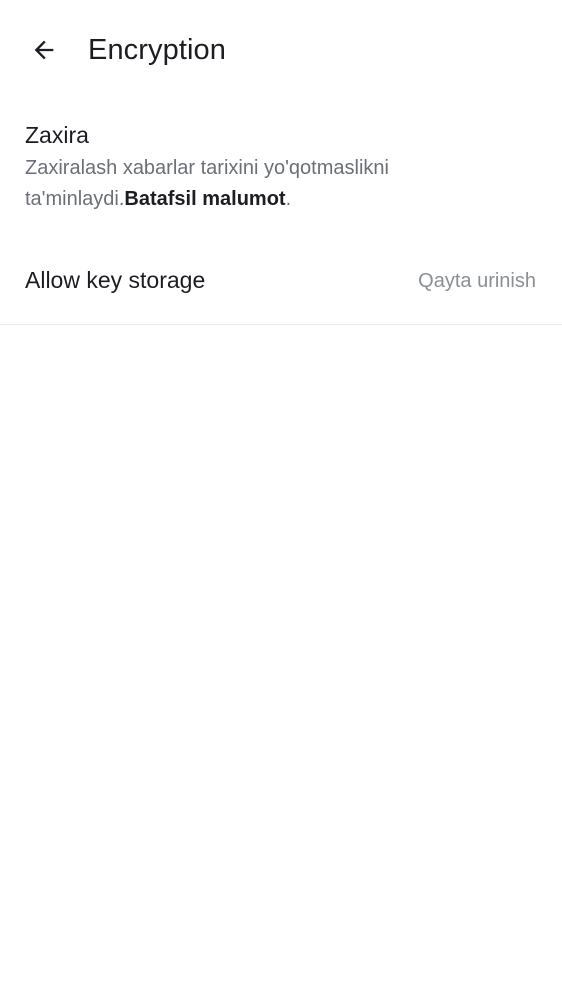  What do you see at coordinates (157, 50) in the screenshot?
I see `page-title: Encryption` at bounding box center [157, 50].